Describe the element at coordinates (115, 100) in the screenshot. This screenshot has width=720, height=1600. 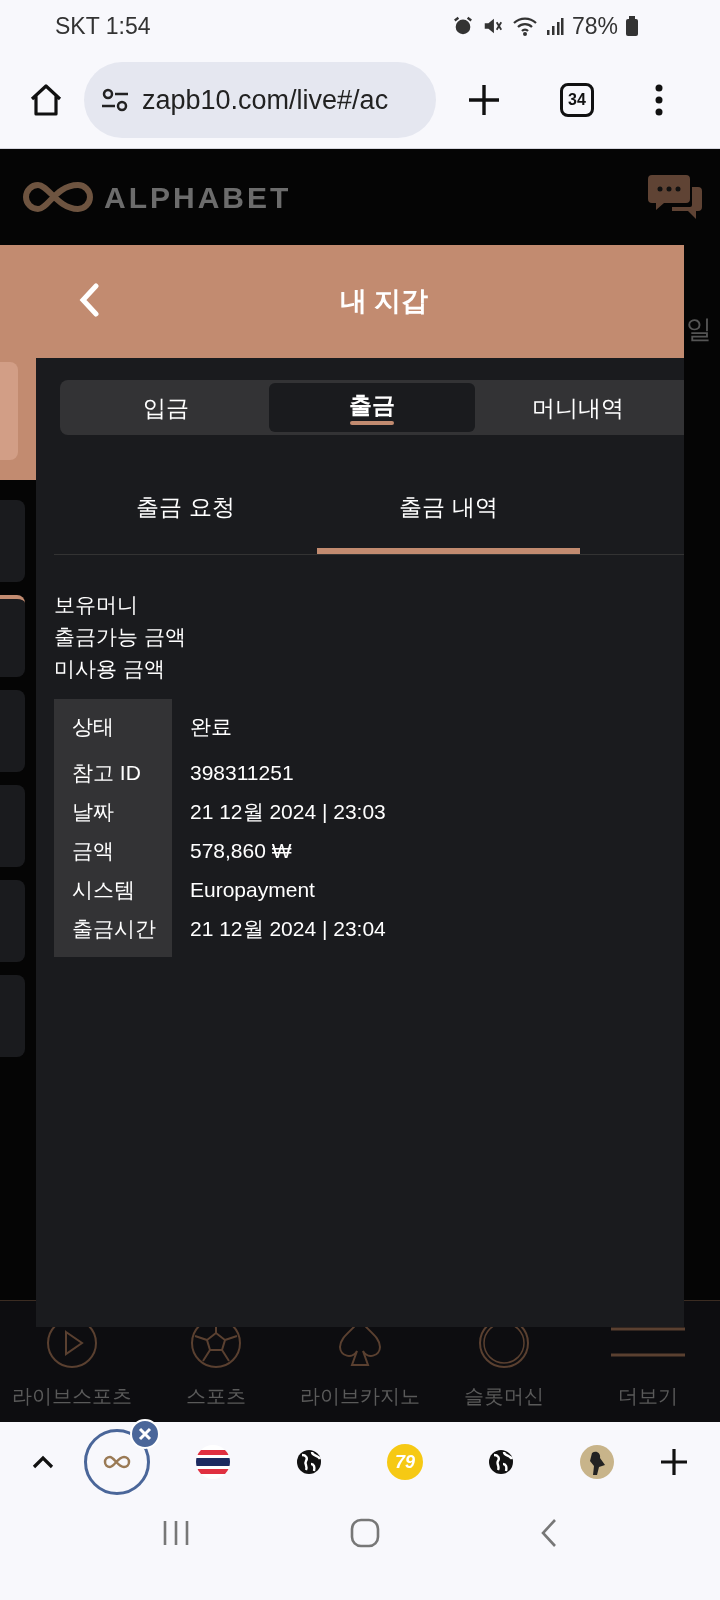
I see `site-settings-icon` at that location.